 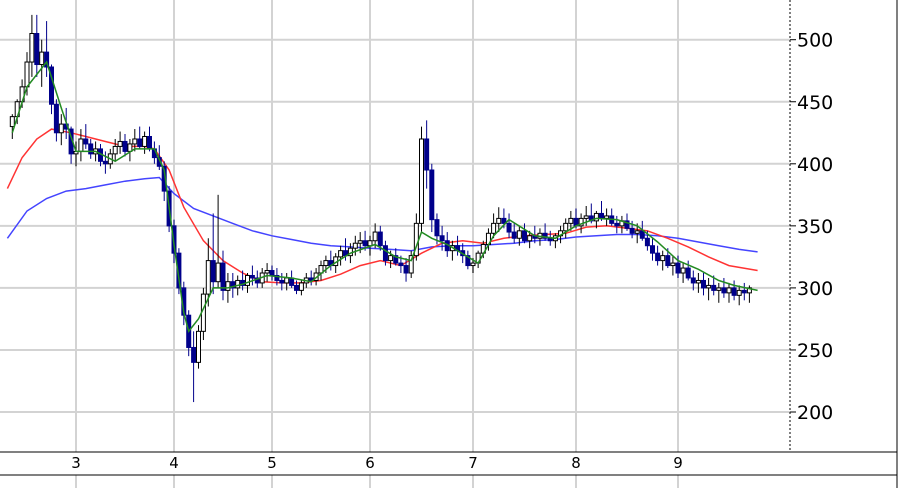 I want to click on x-tick-label: 3, so click(x=76, y=463).